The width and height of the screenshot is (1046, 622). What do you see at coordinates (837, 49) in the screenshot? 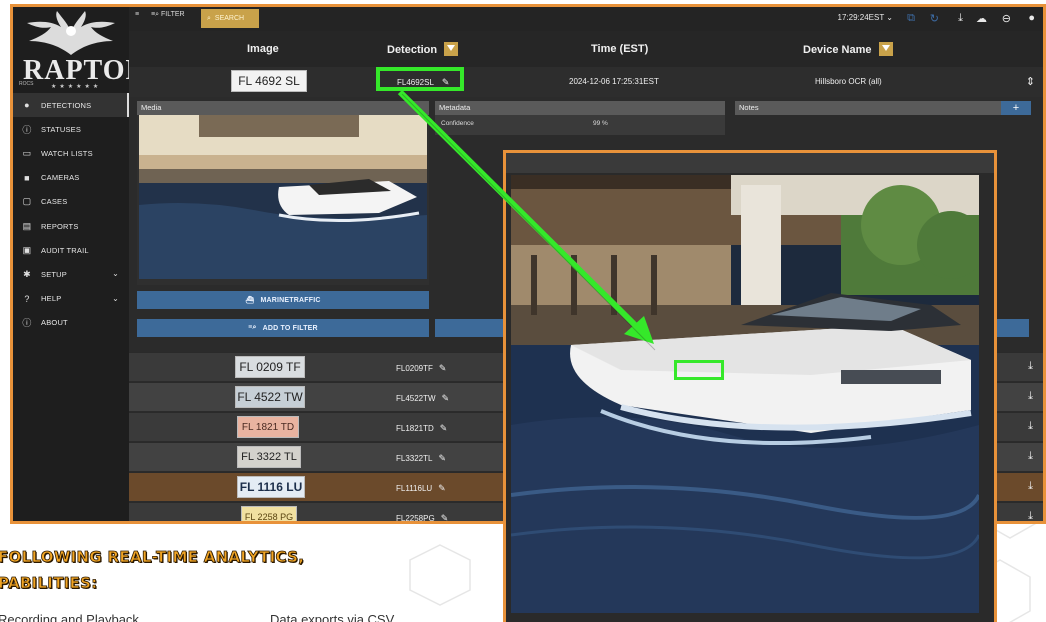
I see `column-device-label: Device Name` at bounding box center [837, 49].